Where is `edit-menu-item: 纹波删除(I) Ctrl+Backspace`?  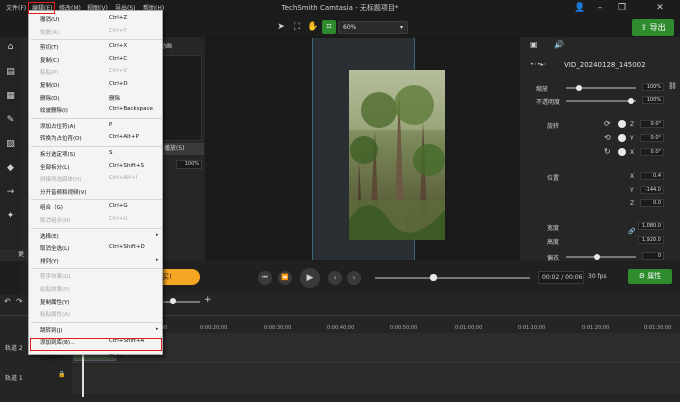
edit-menu-item: 纹波删除(I) Ctrl+Backspace is located at coordinates (96, 110).